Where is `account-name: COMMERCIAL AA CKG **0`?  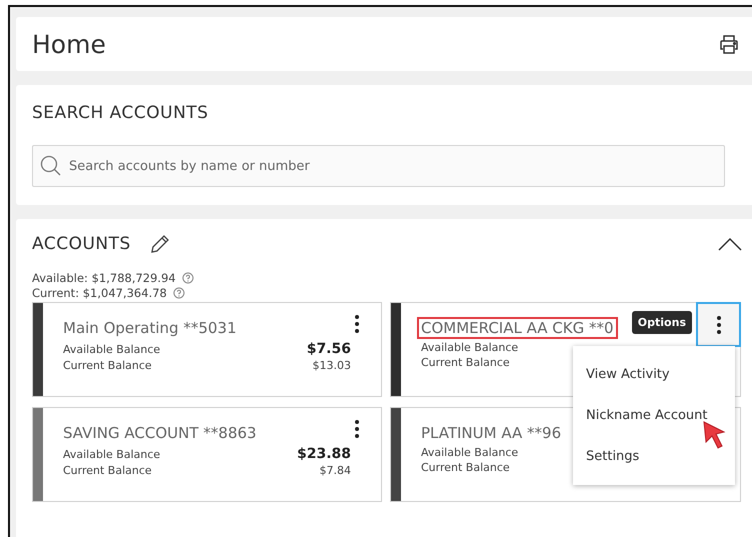
account-name: COMMERCIAL AA CKG **0 is located at coordinates (517, 328).